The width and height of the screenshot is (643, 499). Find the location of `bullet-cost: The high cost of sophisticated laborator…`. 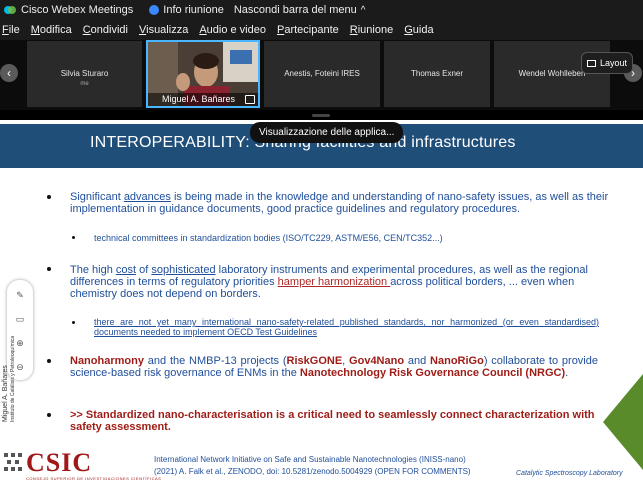

bullet-cost: The high cost of sophisticated laborator… is located at coordinates (329, 282).